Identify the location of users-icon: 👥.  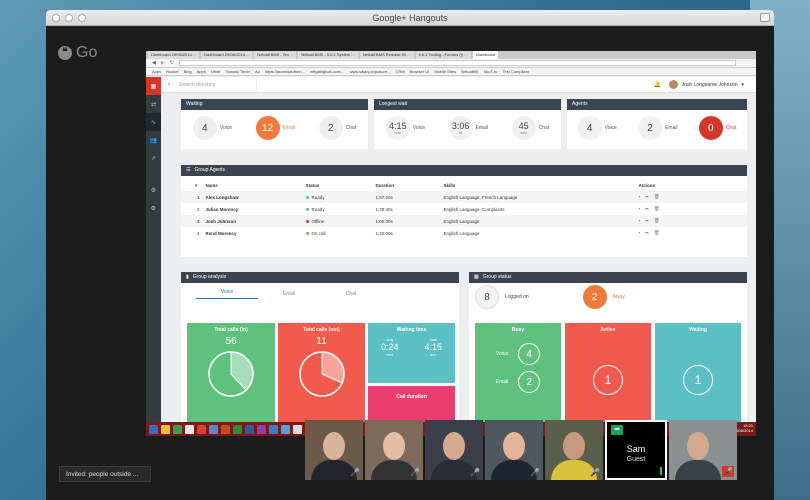
(153, 140).